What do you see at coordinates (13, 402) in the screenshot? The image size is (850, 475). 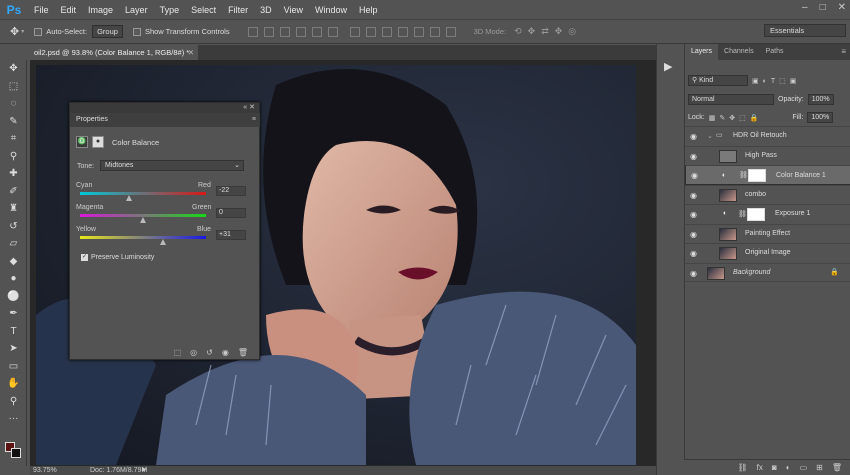 I see `zoom-tool-icon: ⚲` at bounding box center [13, 402].